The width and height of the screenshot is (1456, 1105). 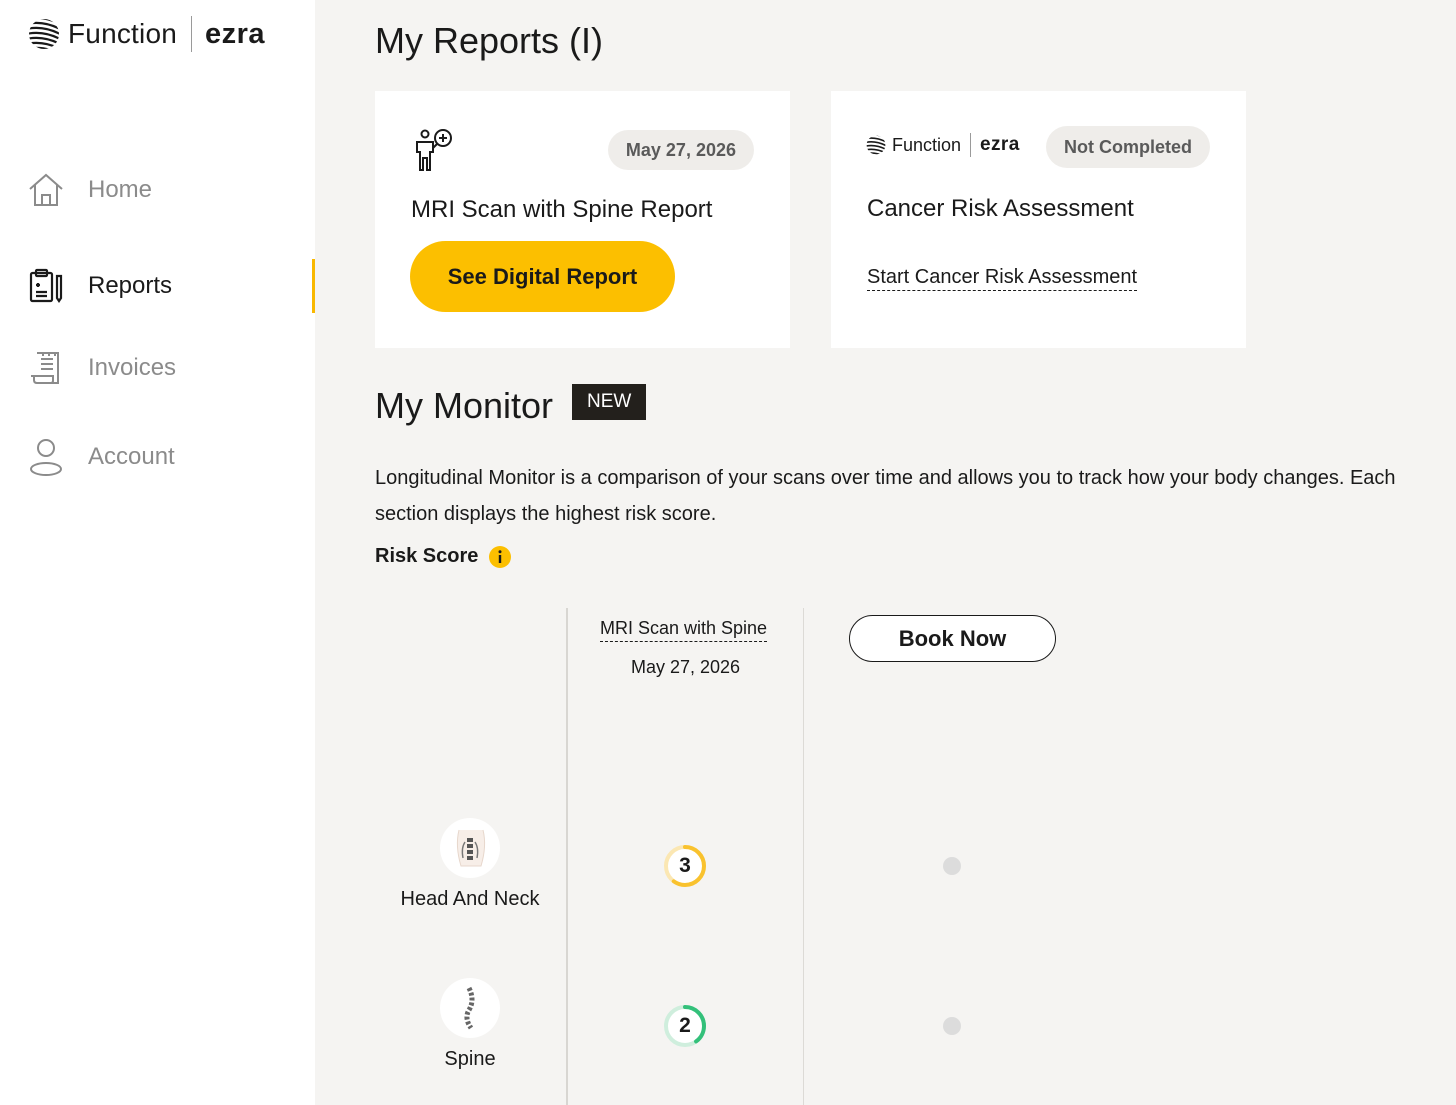 I want to click on see-digital-report-button: See Digital Report, so click(x=542, y=276).